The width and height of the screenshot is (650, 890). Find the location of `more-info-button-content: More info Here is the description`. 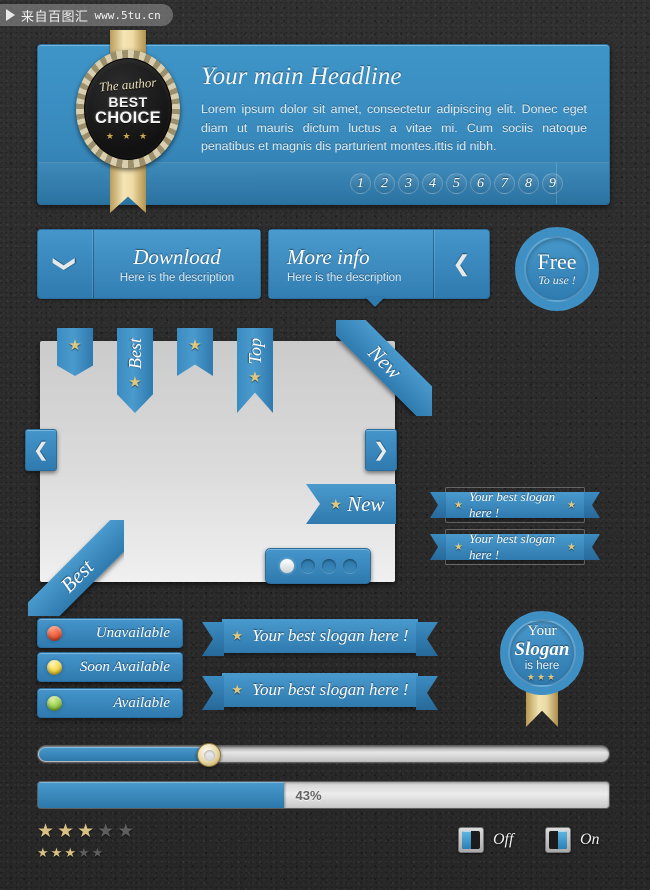

more-info-button-content: More info Here is the description is located at coordinates (351, 264).